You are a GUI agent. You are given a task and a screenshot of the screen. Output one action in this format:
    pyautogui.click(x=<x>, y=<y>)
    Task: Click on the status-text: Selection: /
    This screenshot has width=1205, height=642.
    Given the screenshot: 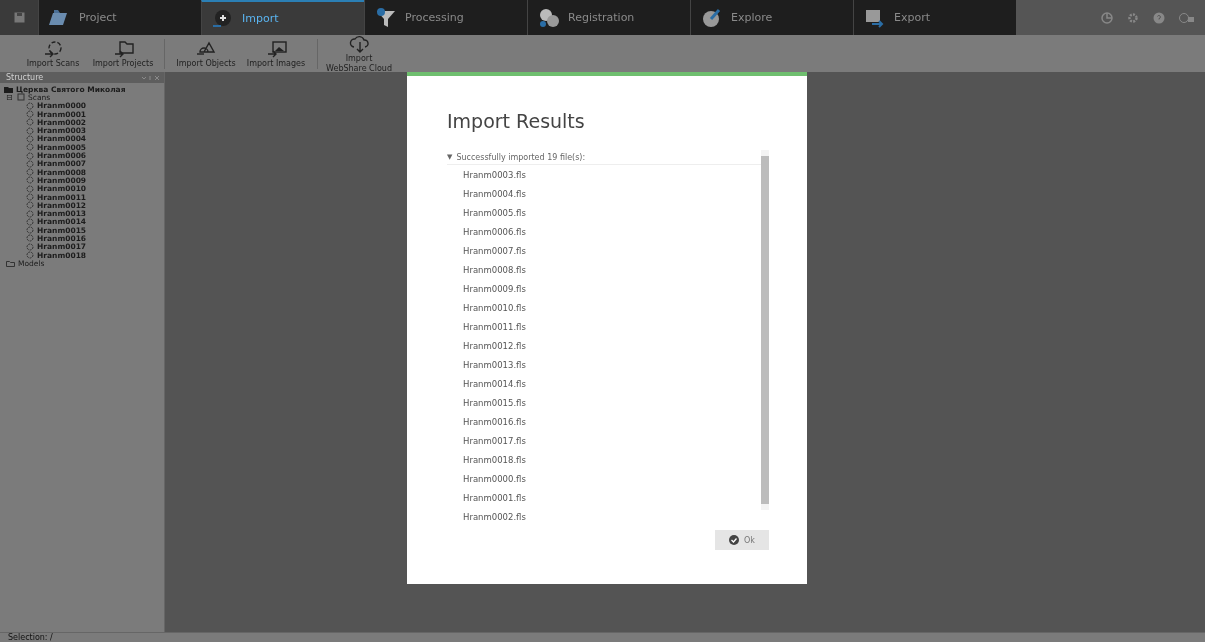 What is the action you would take?
    pyautogui.click(x=30, y=637)
    